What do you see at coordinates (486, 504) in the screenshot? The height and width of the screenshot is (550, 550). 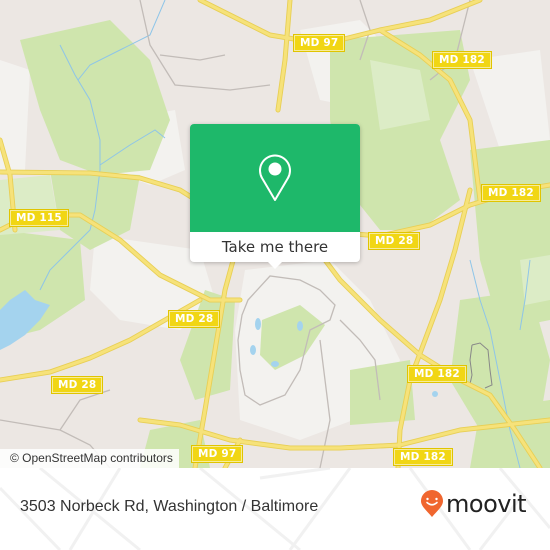 I see `moovit-wordmark: moovit` at bounding box center [486, 504].